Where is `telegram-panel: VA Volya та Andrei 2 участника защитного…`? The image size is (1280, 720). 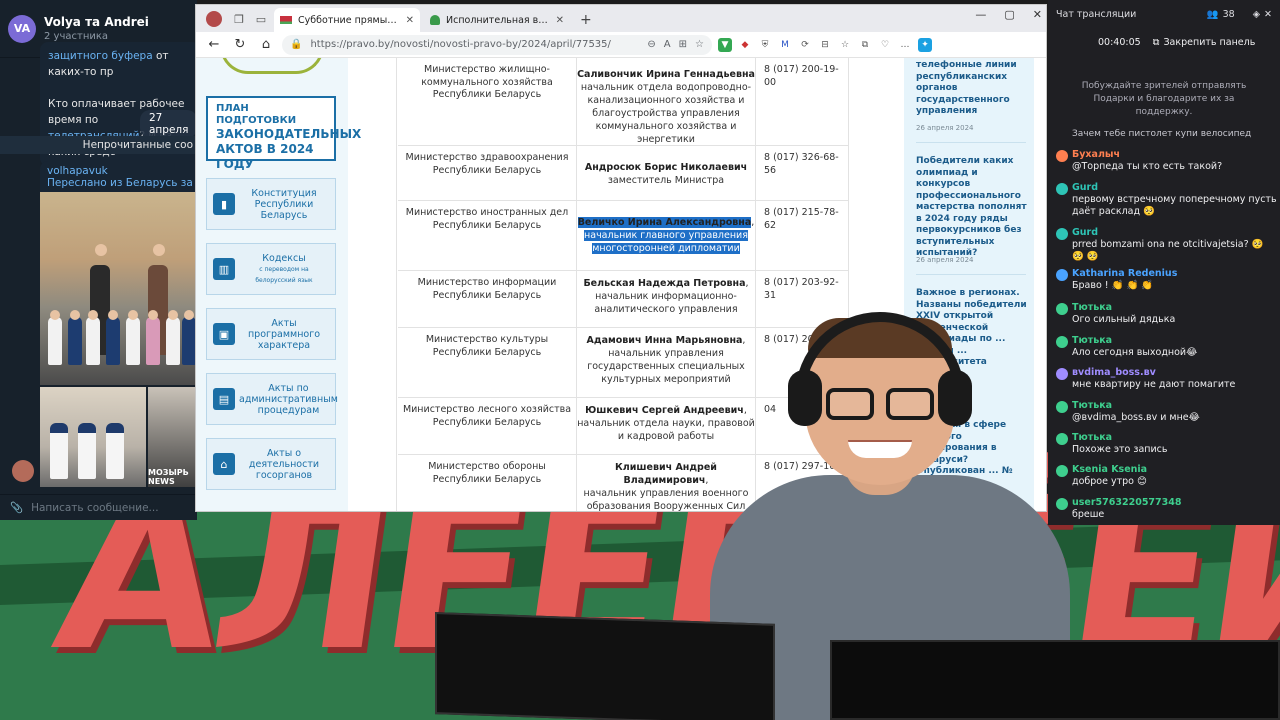 telegram-panel: VA Volya та Andrei 2 участника защитного… is located at coordinates (98, 260).